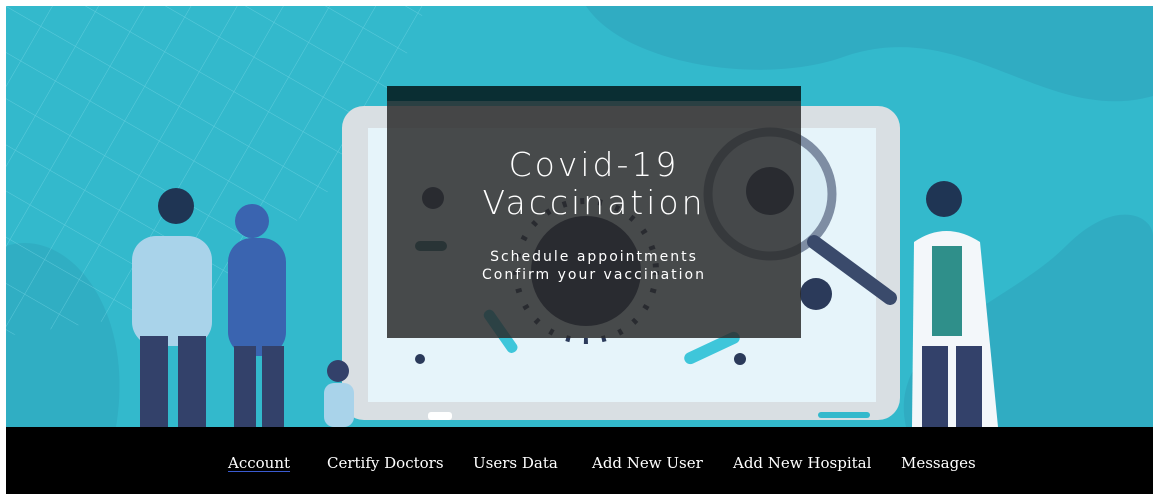 The width and height of the screenshot is (1153, 494). I want to click on nav-item-users-data: Users Data, so click(515, 463).